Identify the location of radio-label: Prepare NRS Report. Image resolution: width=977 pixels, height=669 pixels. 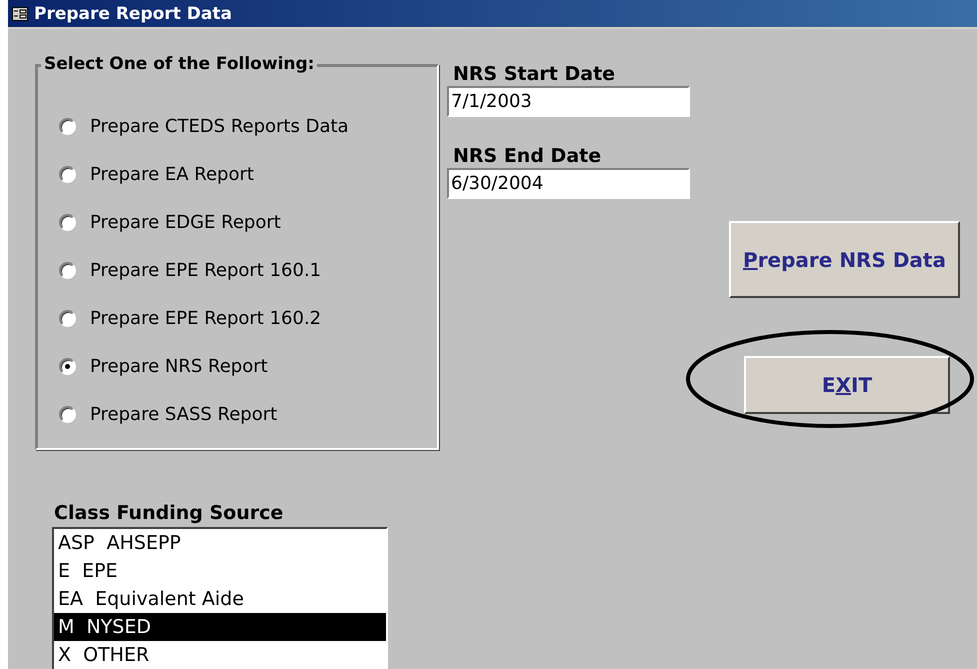
(179, 366).